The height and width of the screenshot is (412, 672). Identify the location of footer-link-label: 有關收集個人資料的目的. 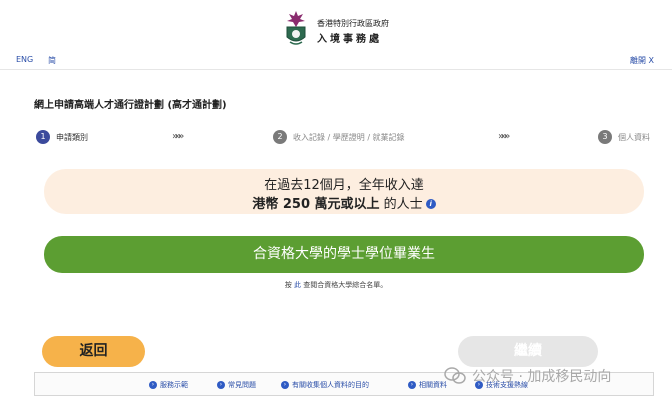
(330, 385).